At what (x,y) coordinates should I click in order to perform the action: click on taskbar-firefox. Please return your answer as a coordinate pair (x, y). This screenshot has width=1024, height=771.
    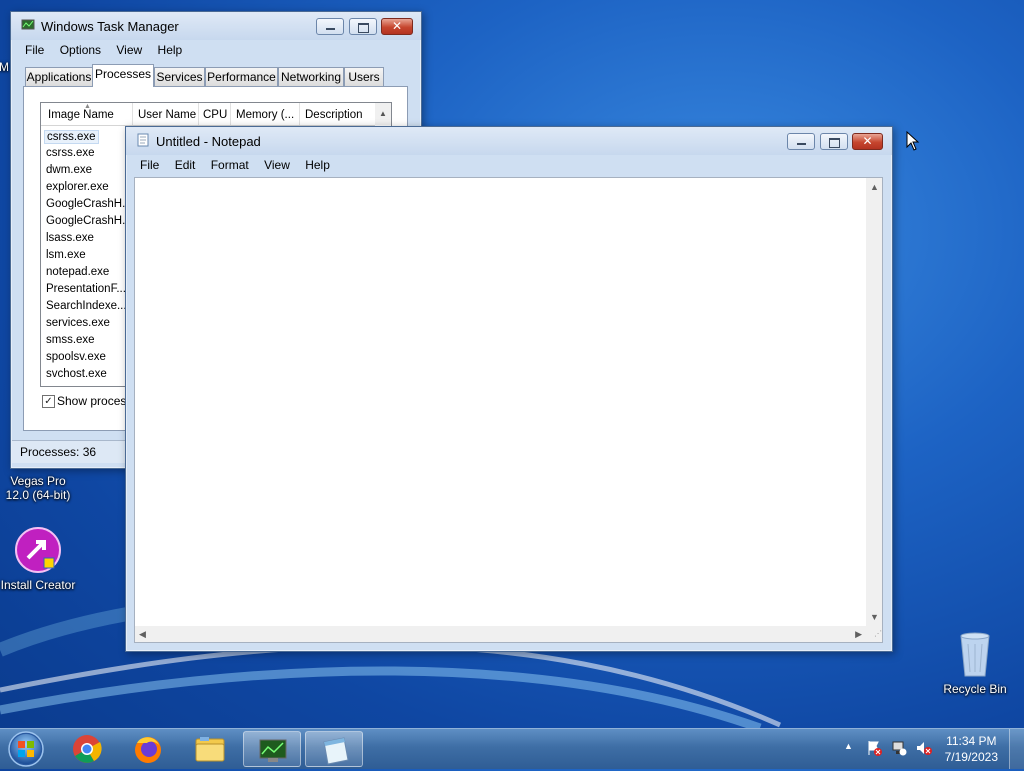
    Looking at the image, I should click on (148, 749).